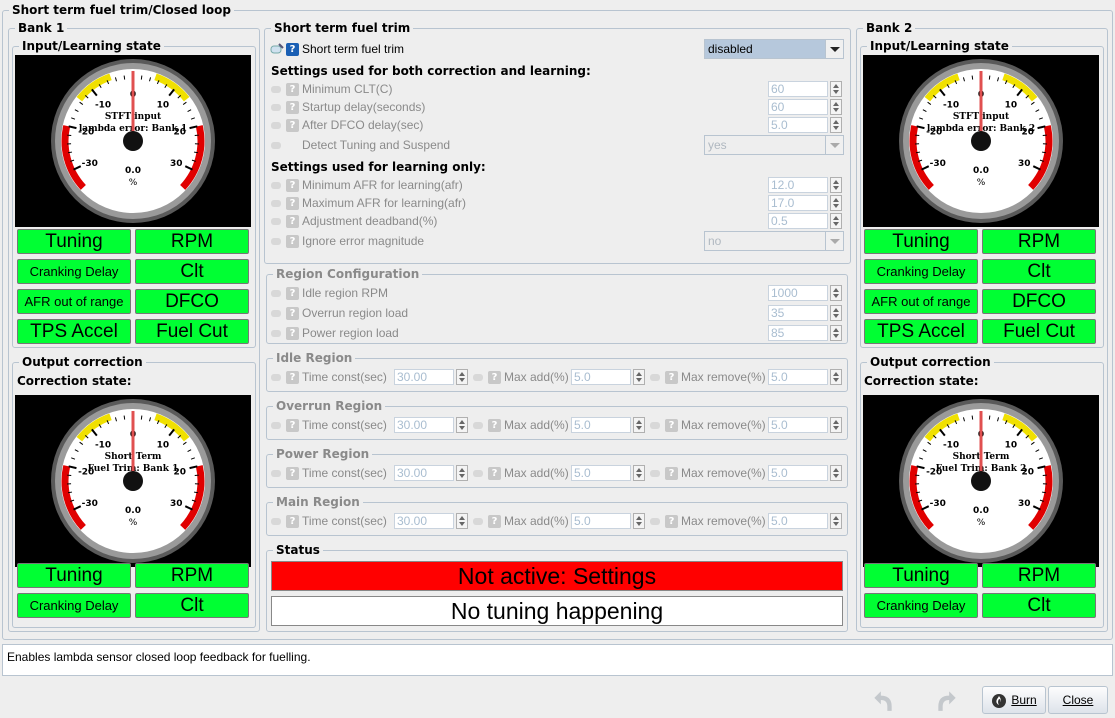 The width and height of the screenshot is (1115, 718). Describe the element at coordinates (1014, 700) in the screenshot. I see `burn-button: Burn` at that location.